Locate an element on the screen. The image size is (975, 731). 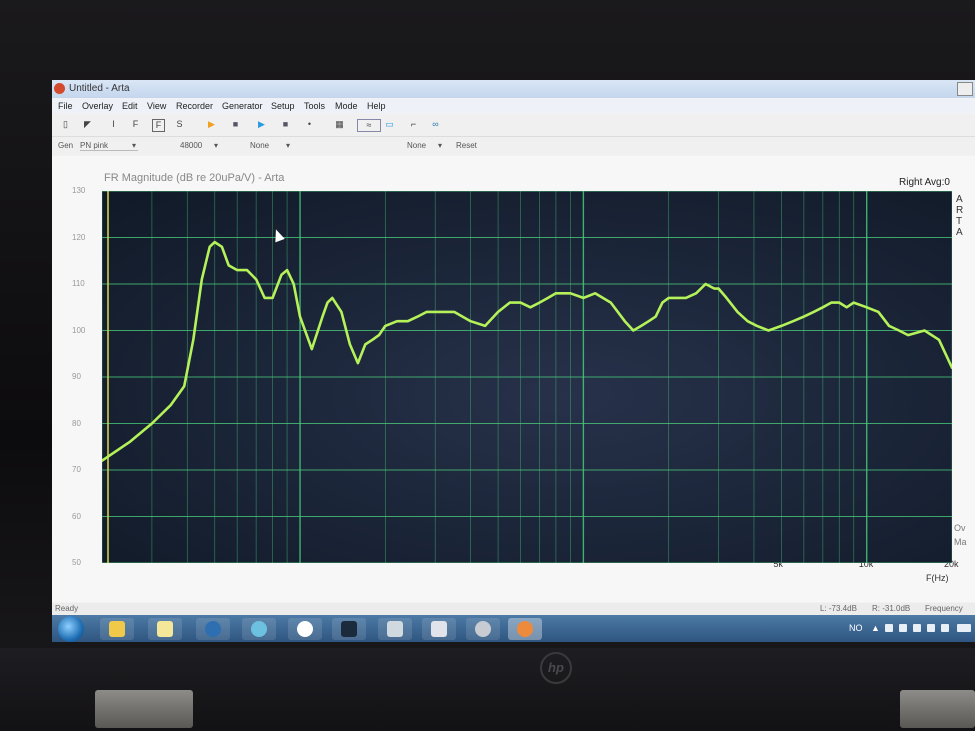
menu-view: View is located at coordinates (156, 106).